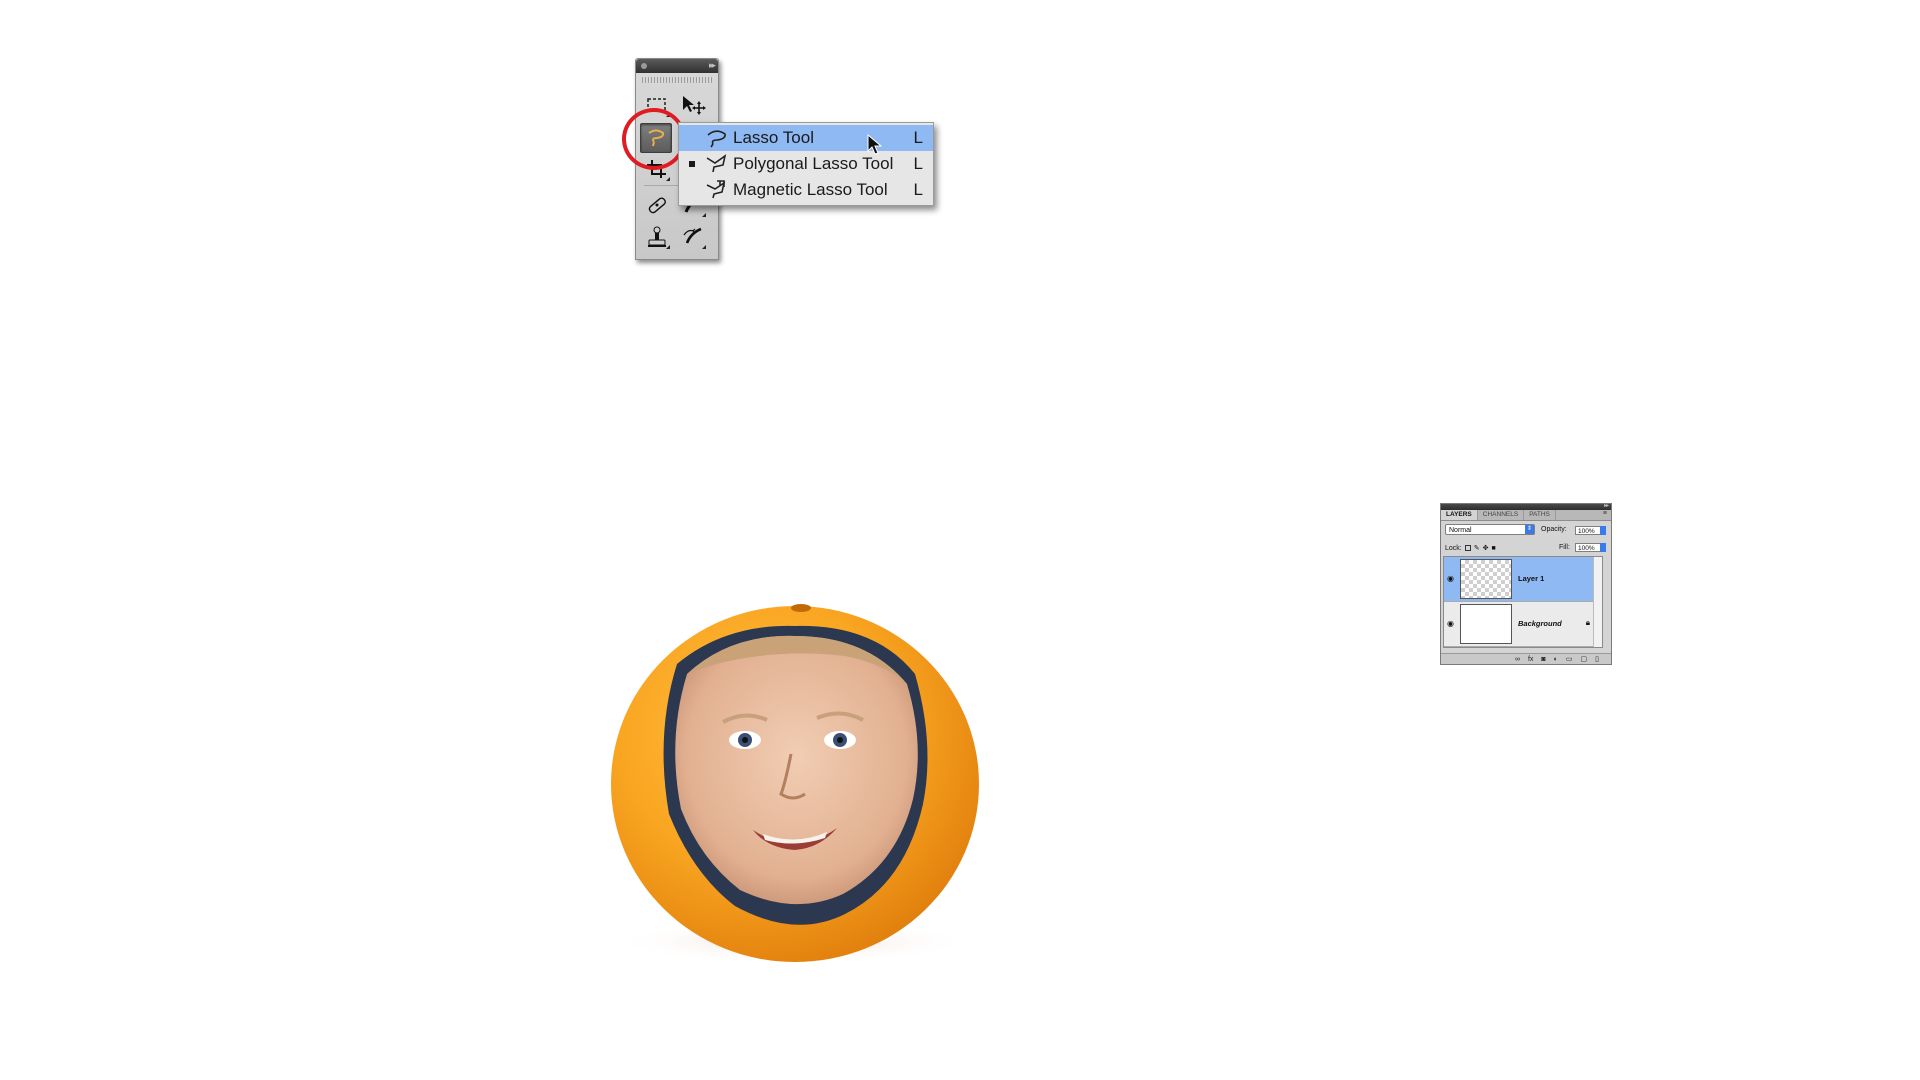 This screenshot has height=1080, width=1920. What do you see at coordinates (717, 192) in the screenshot?
I see `magnetic-lasso-icon` at bounding box center [717, 192].